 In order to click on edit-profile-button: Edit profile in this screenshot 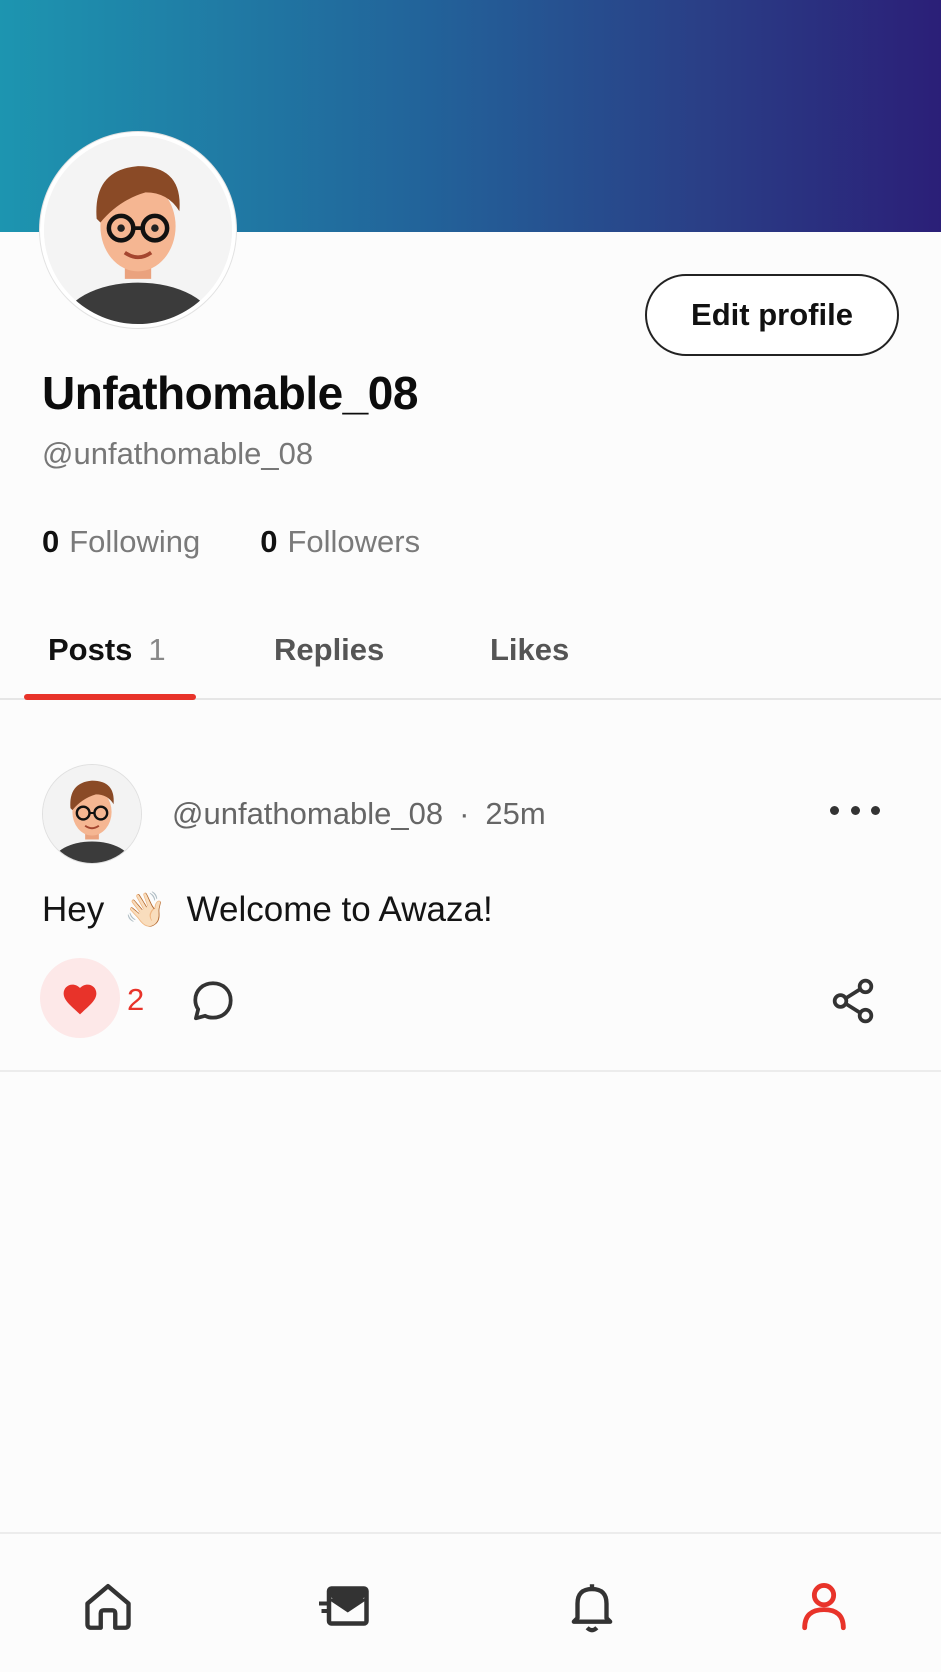, I will do `click(772, 315)`.